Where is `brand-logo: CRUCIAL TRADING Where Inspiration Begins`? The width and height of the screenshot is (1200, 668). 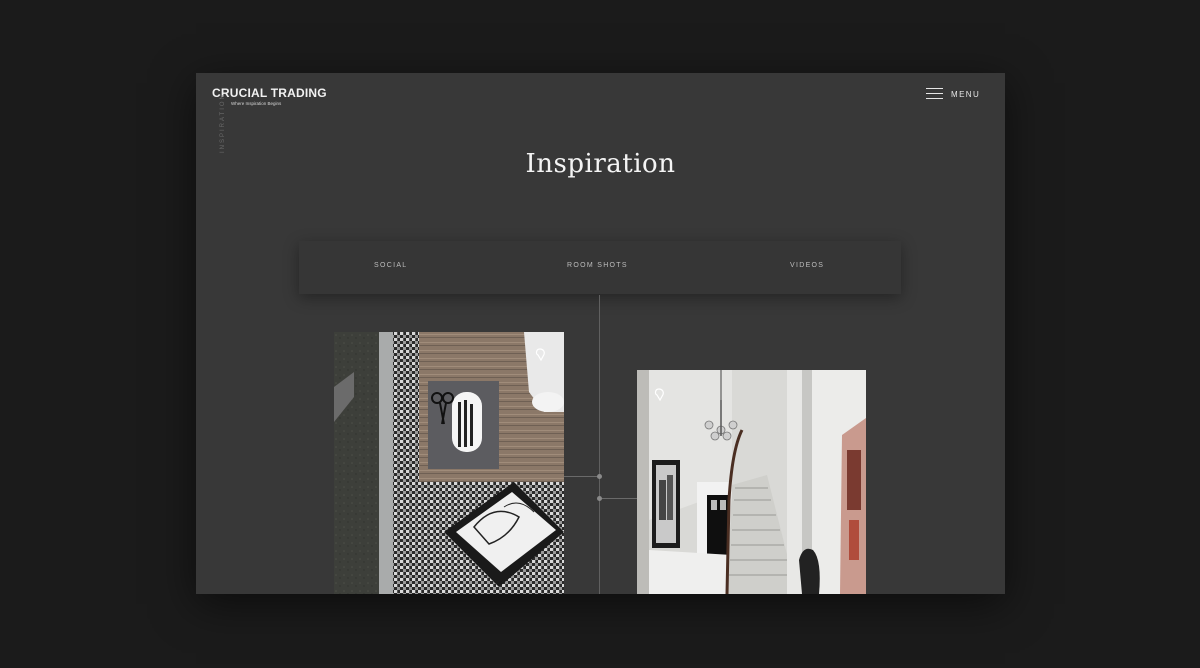 brand-logo: CRUCIAL TRADING Where Inspiration Begins is located at coordinates (269, 96).